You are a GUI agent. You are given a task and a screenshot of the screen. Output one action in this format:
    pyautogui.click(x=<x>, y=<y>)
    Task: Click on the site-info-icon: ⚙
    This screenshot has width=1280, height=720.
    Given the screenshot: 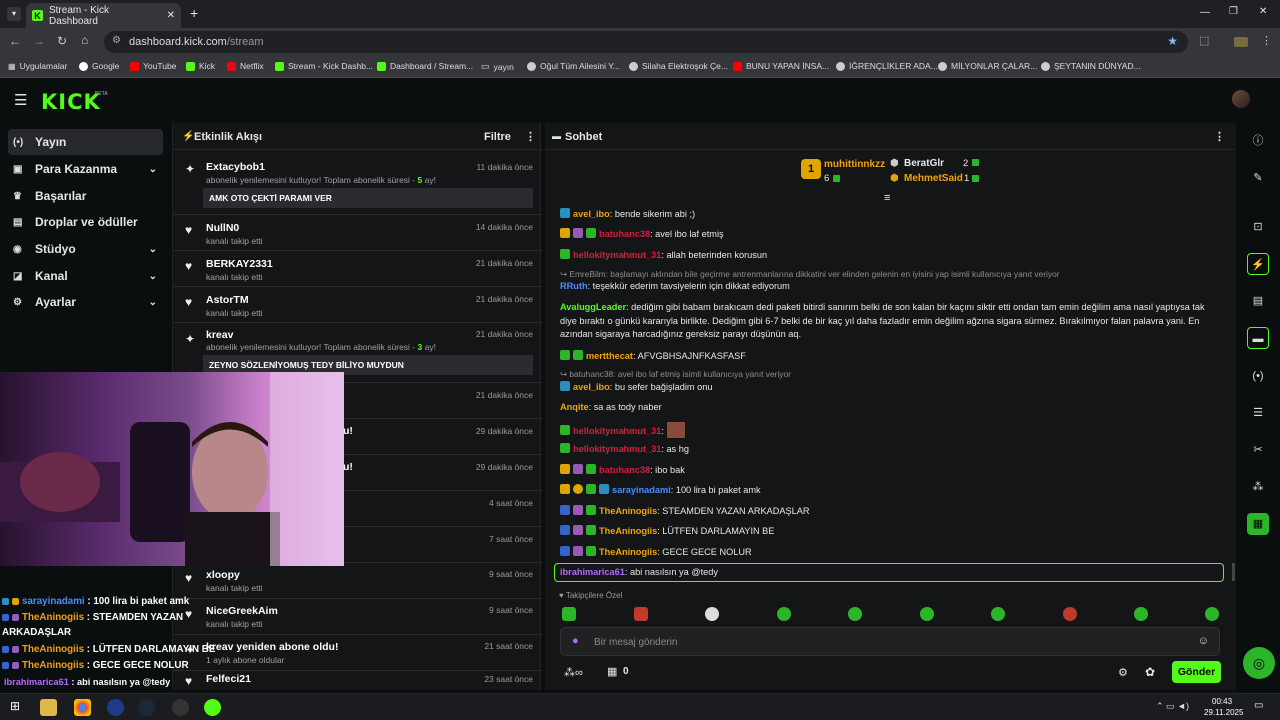 What is the action you would take?
    pyautogui.click(x=116, y=40)
    